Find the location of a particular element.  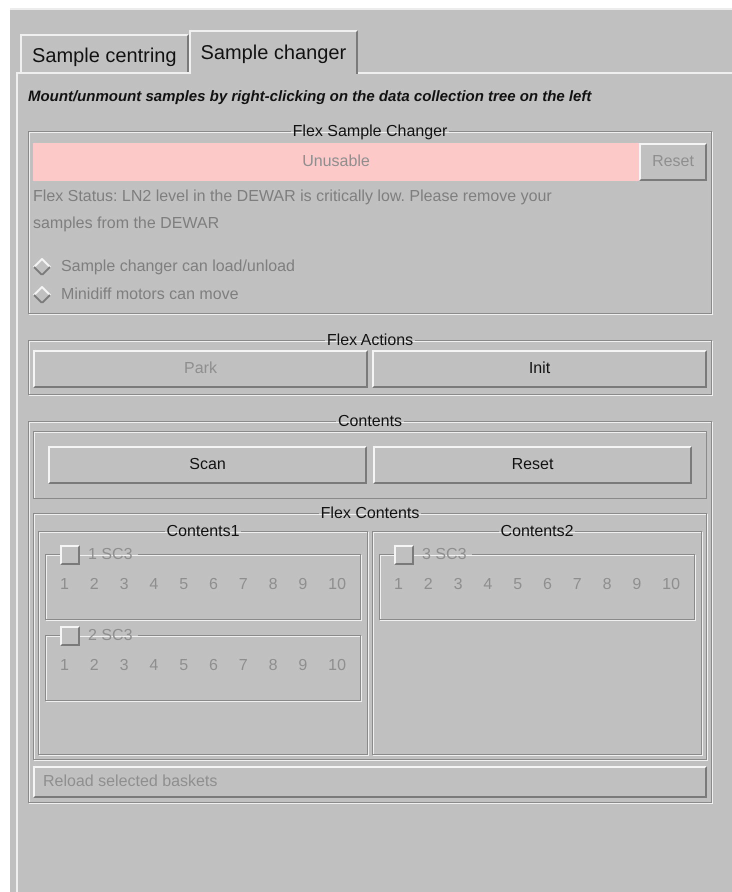

group-title: Flex Contents is located at coordinates (370, 513).